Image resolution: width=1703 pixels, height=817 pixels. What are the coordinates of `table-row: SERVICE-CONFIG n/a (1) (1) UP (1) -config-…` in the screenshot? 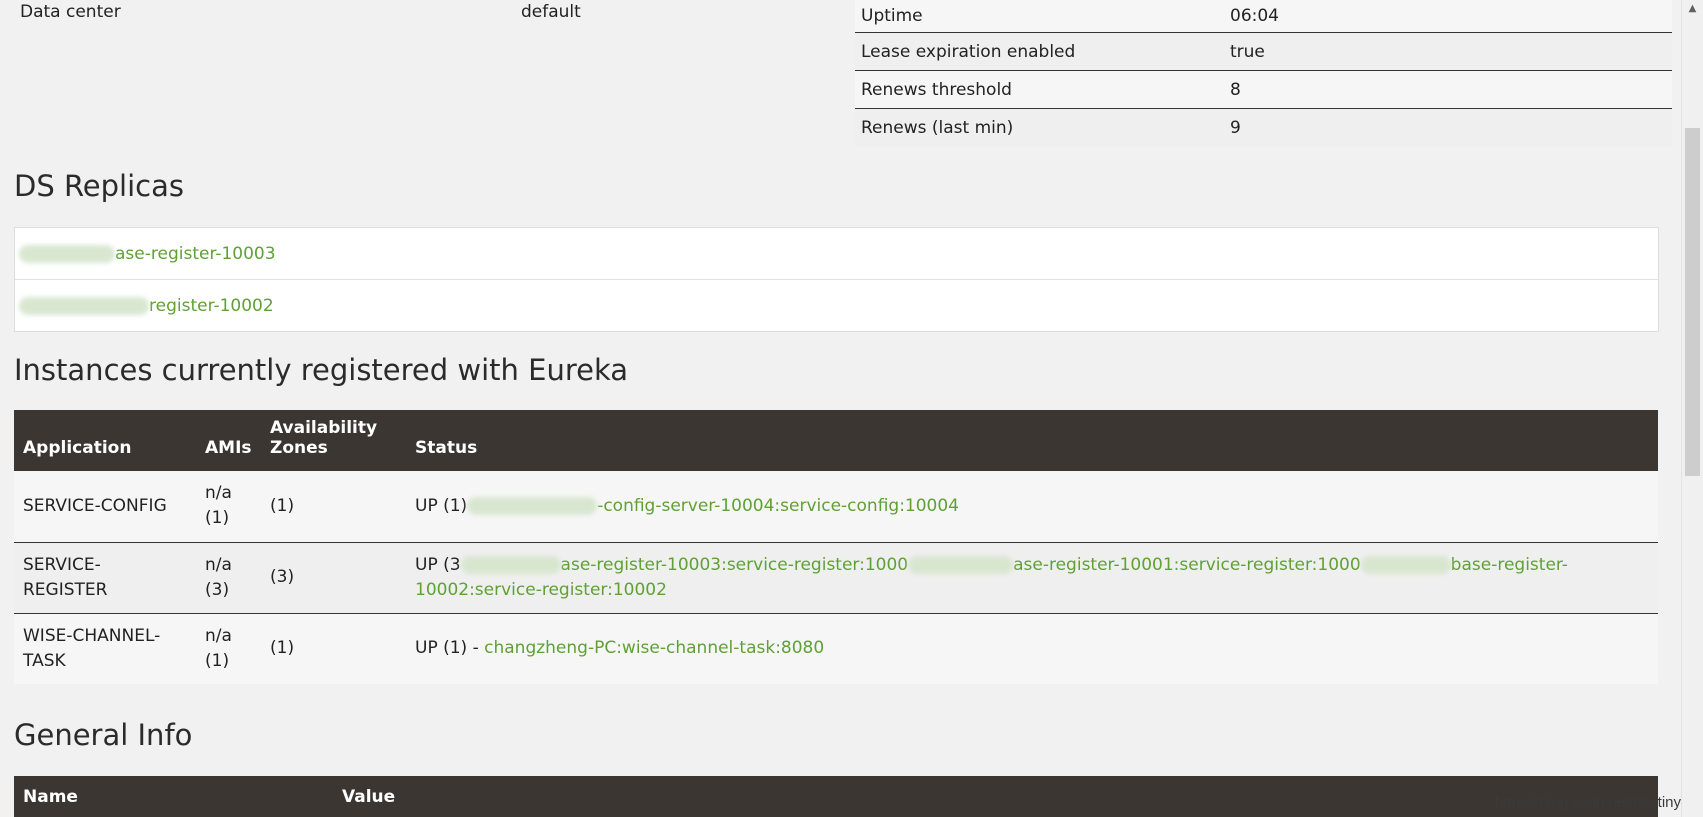 It's located at (836, 507).